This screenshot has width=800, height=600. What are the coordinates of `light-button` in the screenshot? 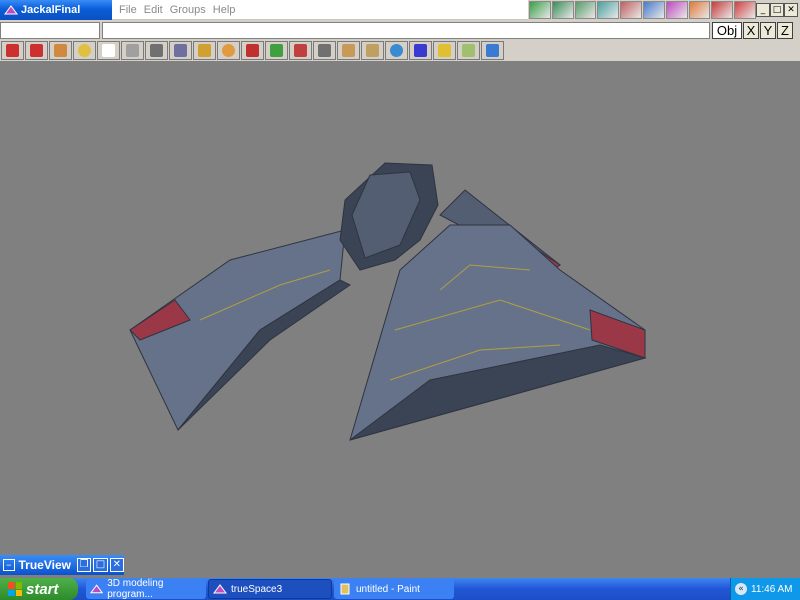 It's located at (84, 50).